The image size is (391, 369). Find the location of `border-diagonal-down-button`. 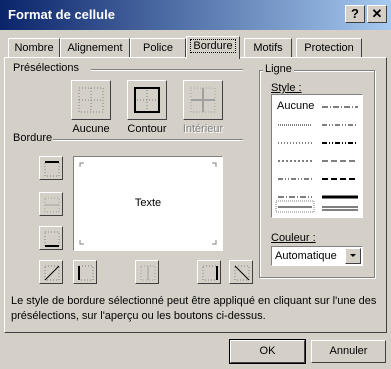

border-diagonal-down-button is located at coordinates (241, 272).